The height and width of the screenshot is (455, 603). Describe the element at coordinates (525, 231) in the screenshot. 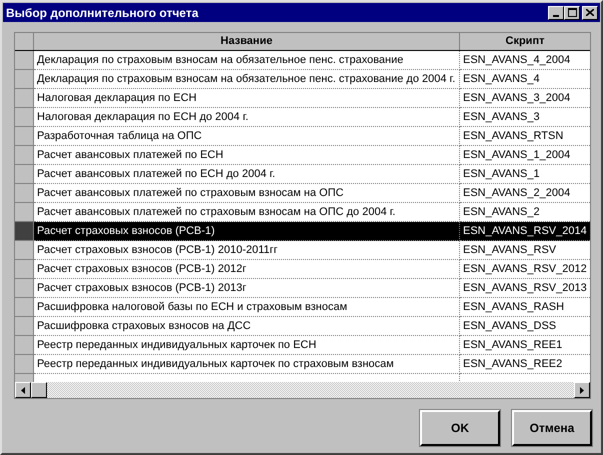

I see `table-cell: ESN_AVANS_RSV_2014` at that location.